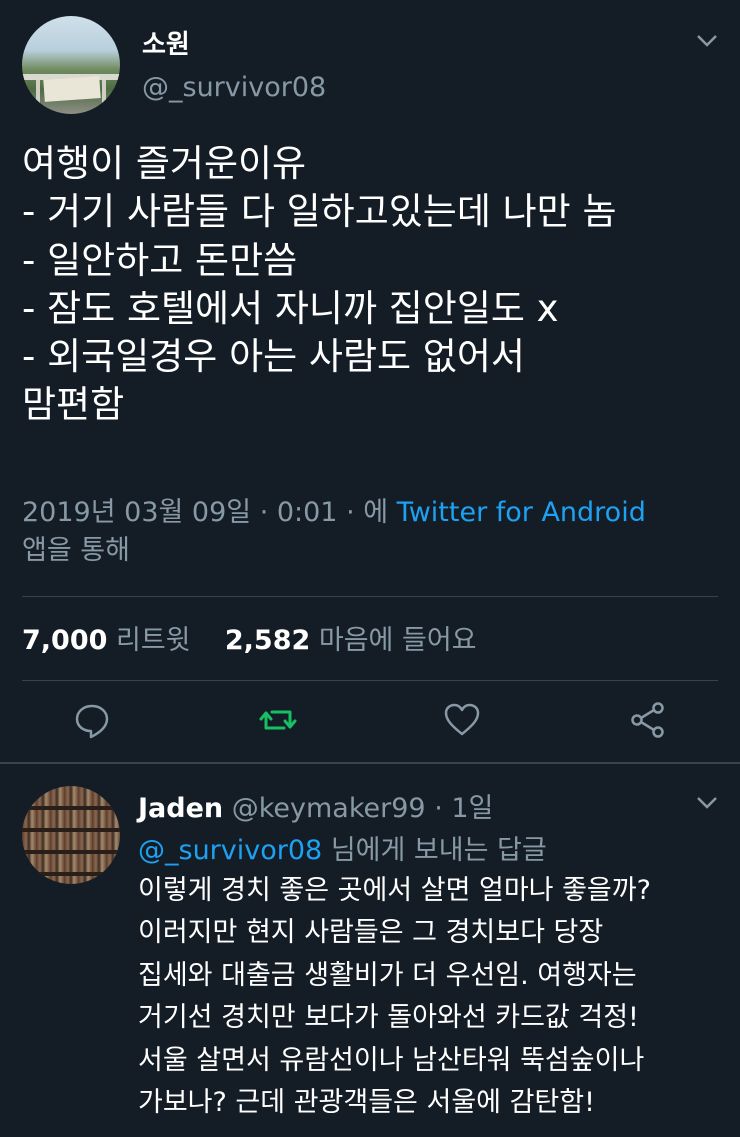 The image size is (740, 1137). Describe the element at coordinates (76, 550) in the screenshot. I see `source-suffix: 앱을 통해` at that location.